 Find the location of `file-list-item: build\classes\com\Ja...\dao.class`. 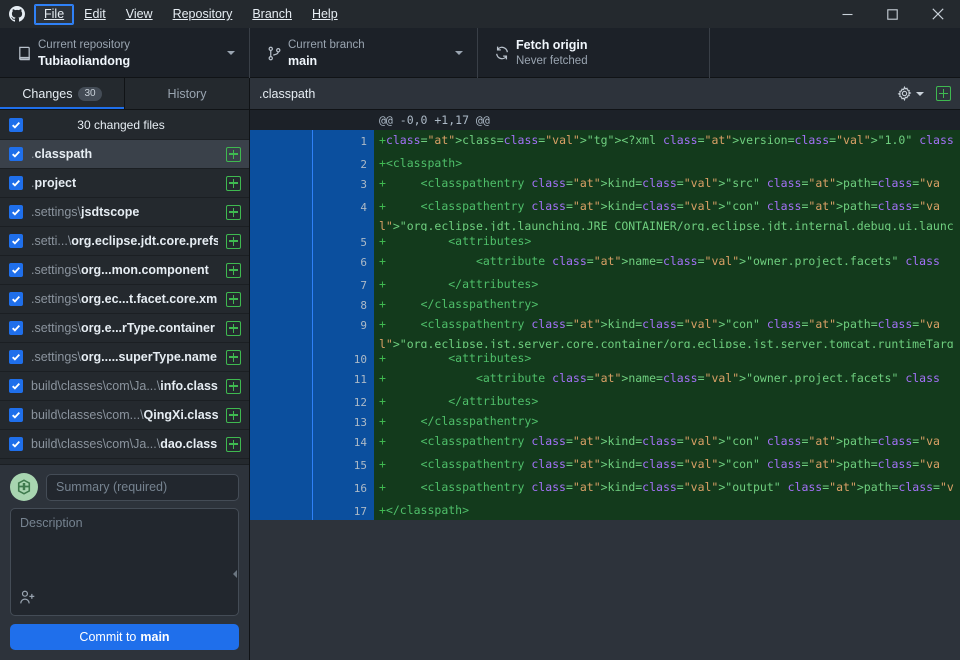

file-list-item: build\classes\com\Ja...\dao.class is located at coordinates (124, 444).